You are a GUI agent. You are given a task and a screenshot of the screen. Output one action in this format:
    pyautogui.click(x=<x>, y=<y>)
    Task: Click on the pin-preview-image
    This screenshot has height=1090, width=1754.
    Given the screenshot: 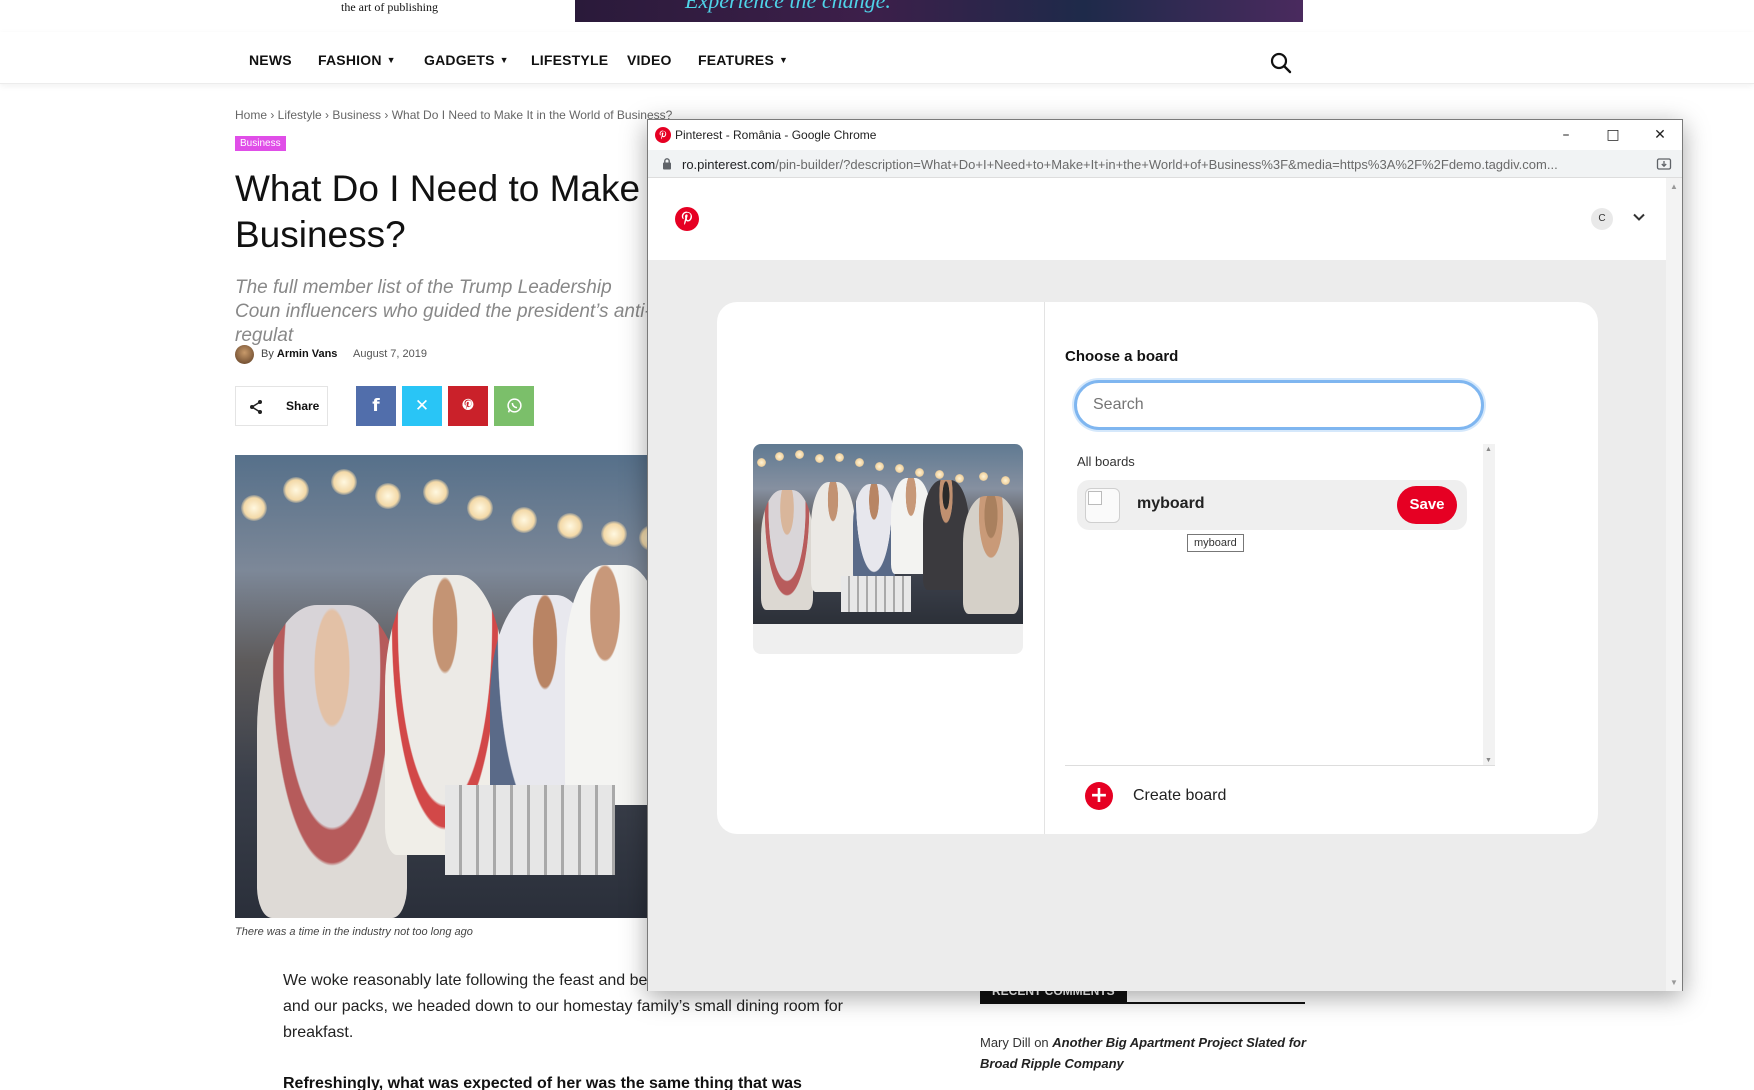 What is the action you would take?
    pyautogui.click(x=888, y=534)
    